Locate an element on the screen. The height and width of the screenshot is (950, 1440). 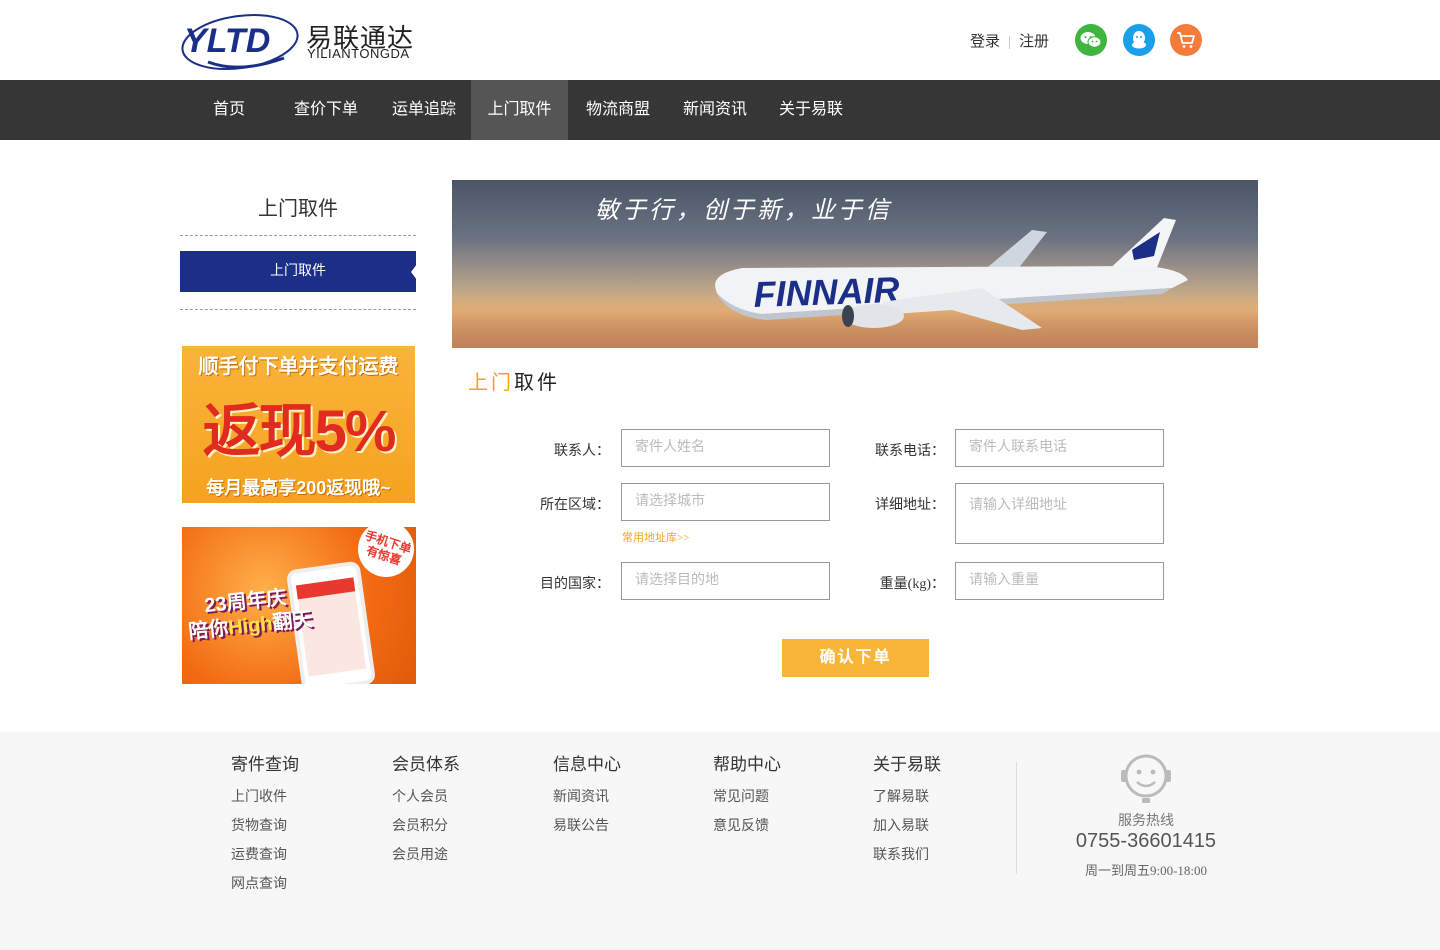
promo-cashback-banner: 顺手付下单并支付运费 返现5% 每月最高享200返现哦~ is located at coordinates (298, 424).